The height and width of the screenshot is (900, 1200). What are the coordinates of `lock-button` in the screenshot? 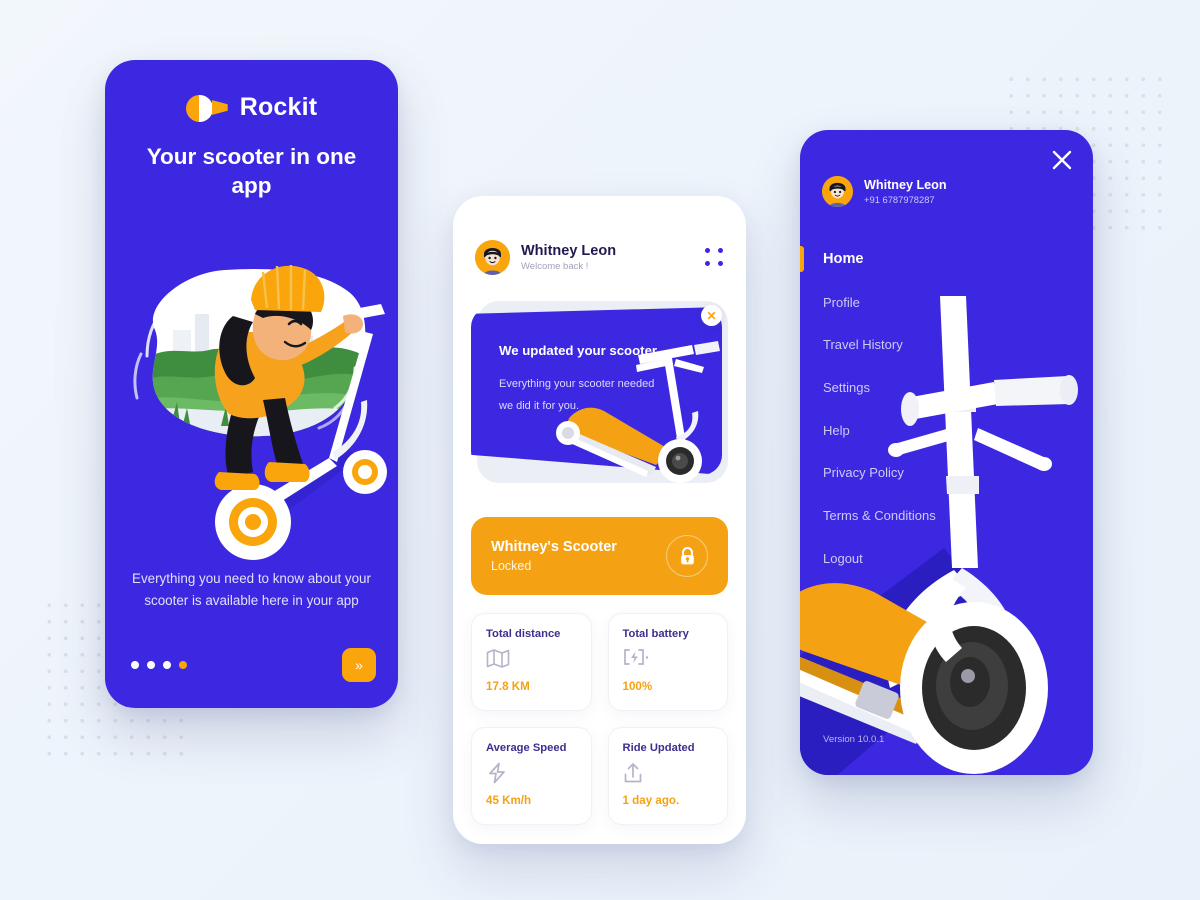 It's located at (687, 556).